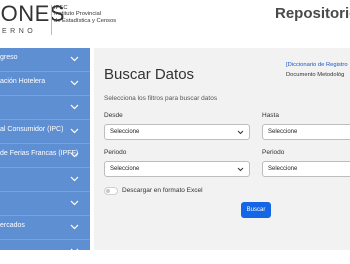 The image size is (350, 264). Describe the element at coordinates (45, 228) in the screenshot. I see `sidebar-item-supermercados: ercados` at that location.